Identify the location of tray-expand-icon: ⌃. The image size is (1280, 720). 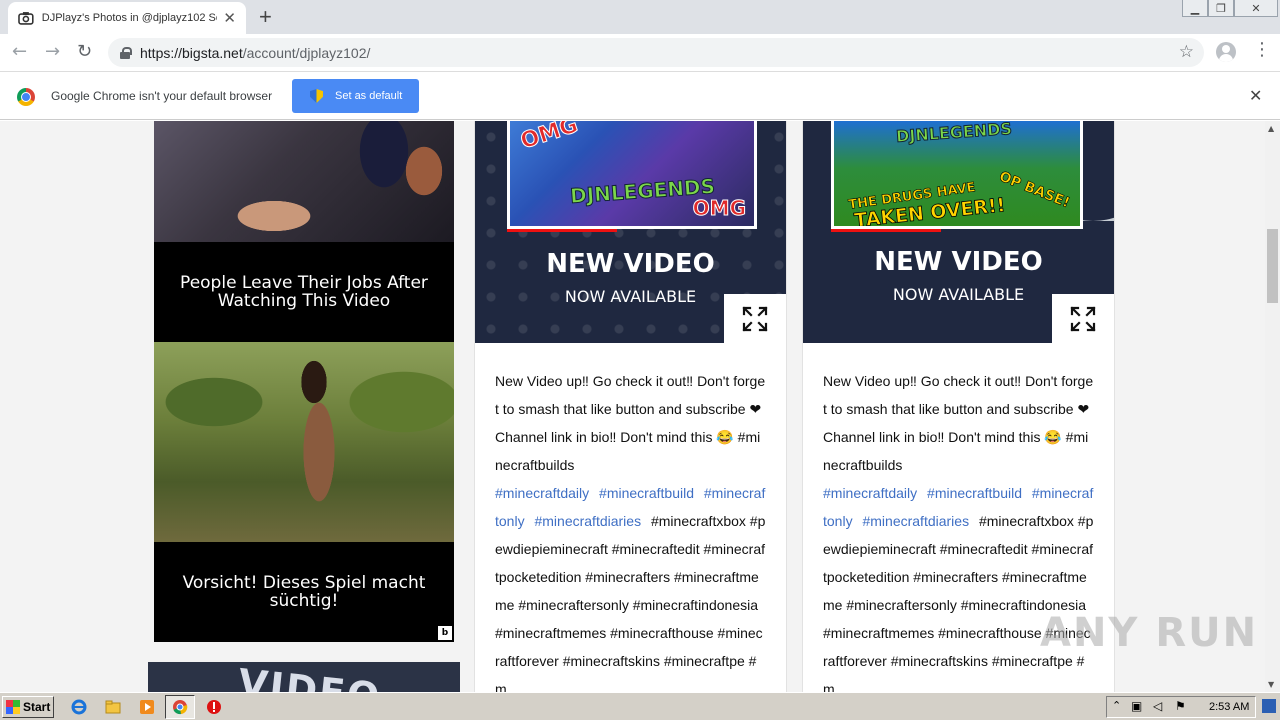
(1116, 705).